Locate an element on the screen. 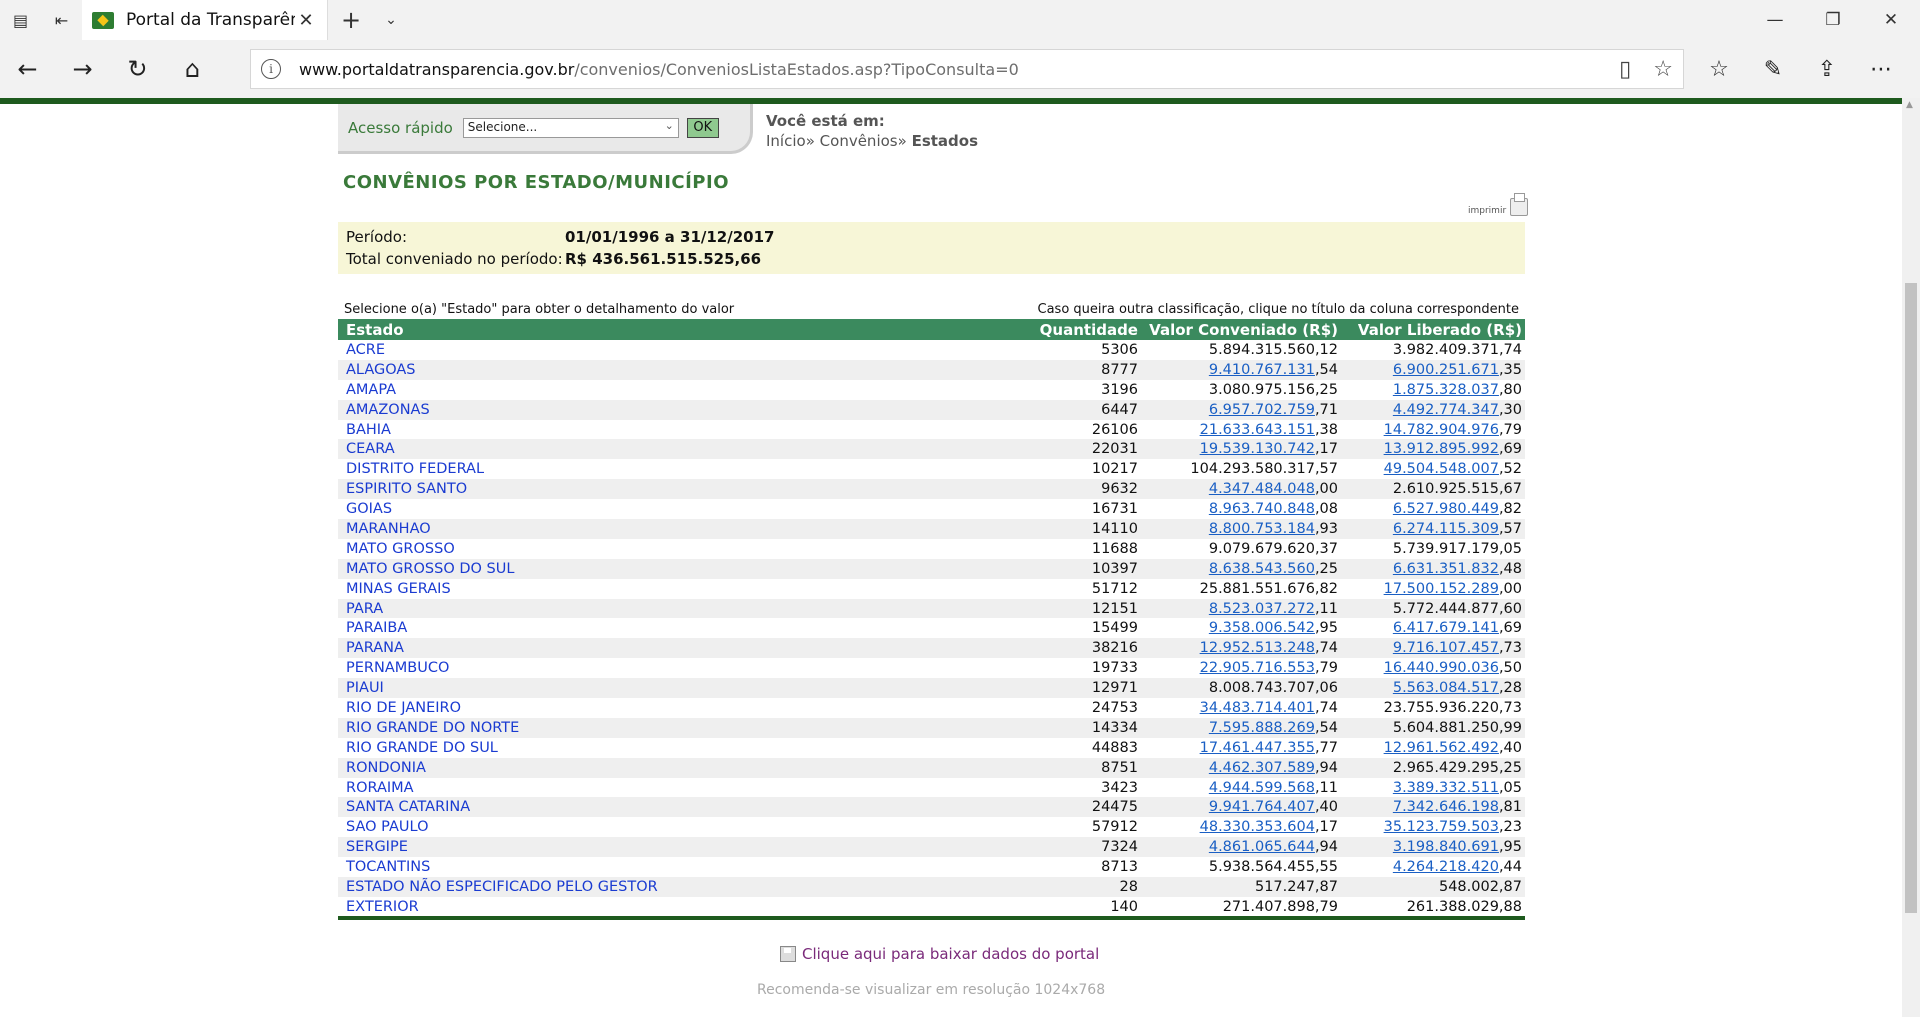  value-link: 17.500.152.289 is located at coordinates (1441, 589).